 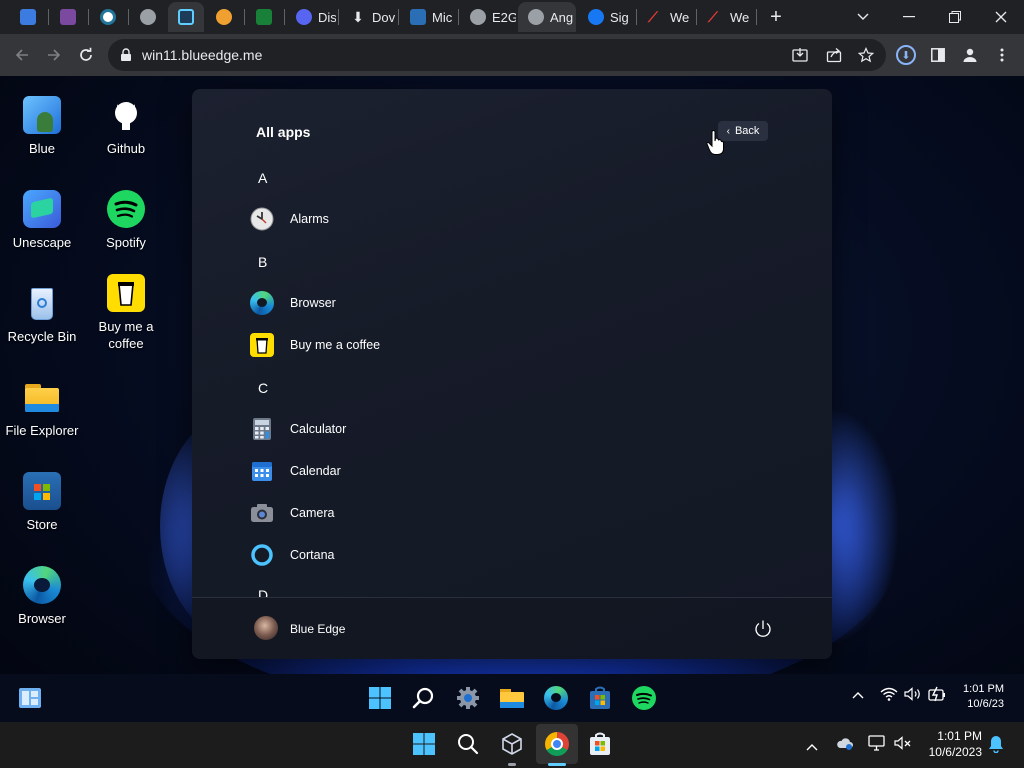 I want to click on desktop-icon-store: Store, so click(x=42, y=502).